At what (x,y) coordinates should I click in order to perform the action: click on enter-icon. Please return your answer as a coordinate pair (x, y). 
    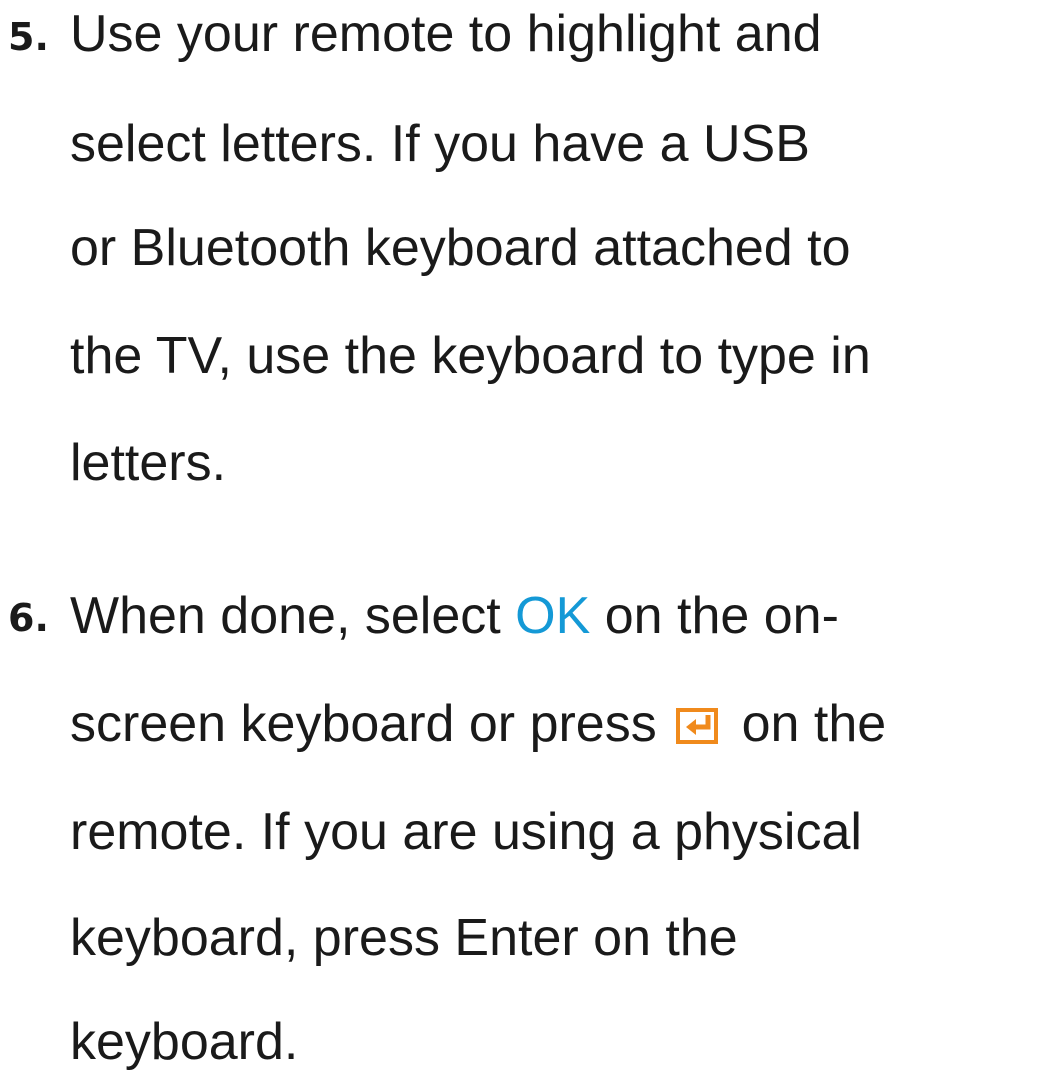
    Looking at the image, I should click on (699, 725).